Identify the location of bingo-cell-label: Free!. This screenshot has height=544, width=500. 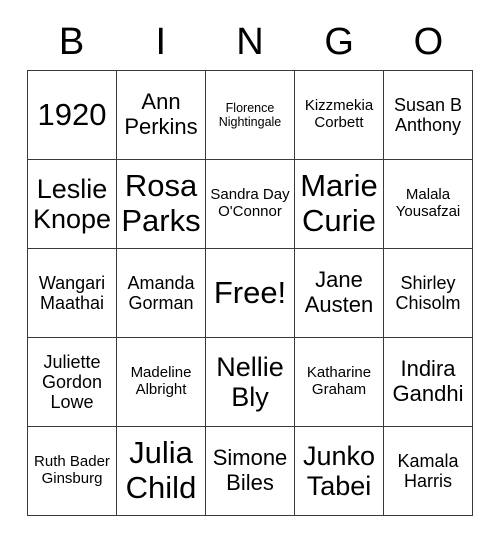
(250, 292).